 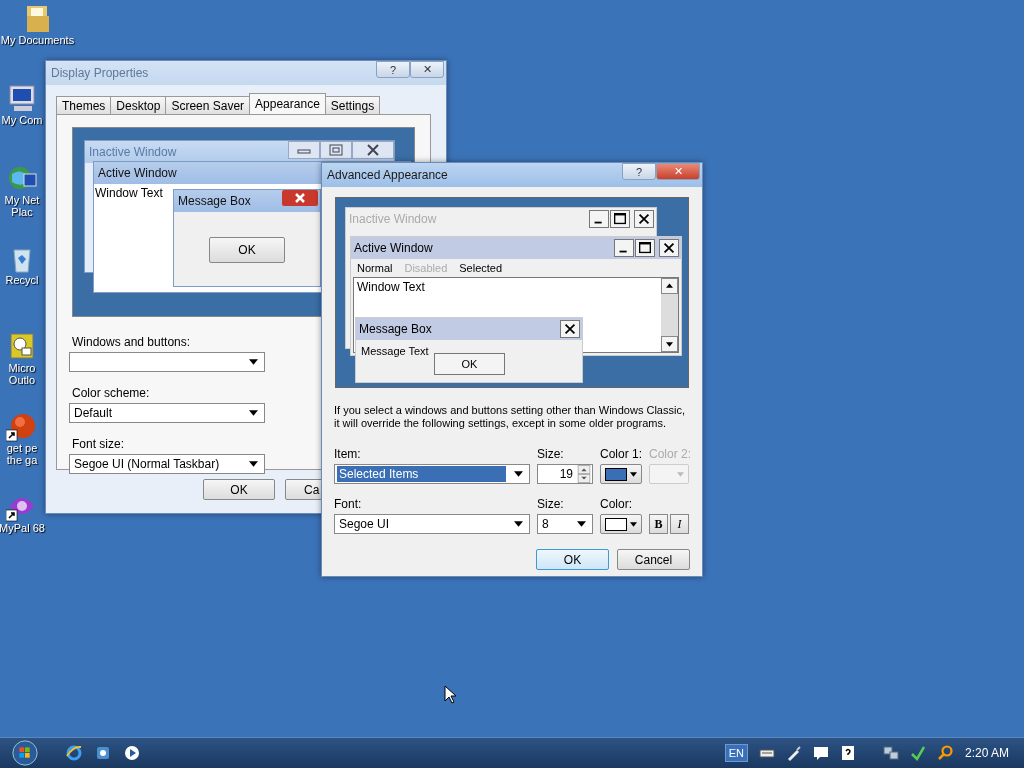 What do you see at coordinates (736, 753) in the screenshot?
I see `language-indicator: EN` at bounding box center [736, 753].